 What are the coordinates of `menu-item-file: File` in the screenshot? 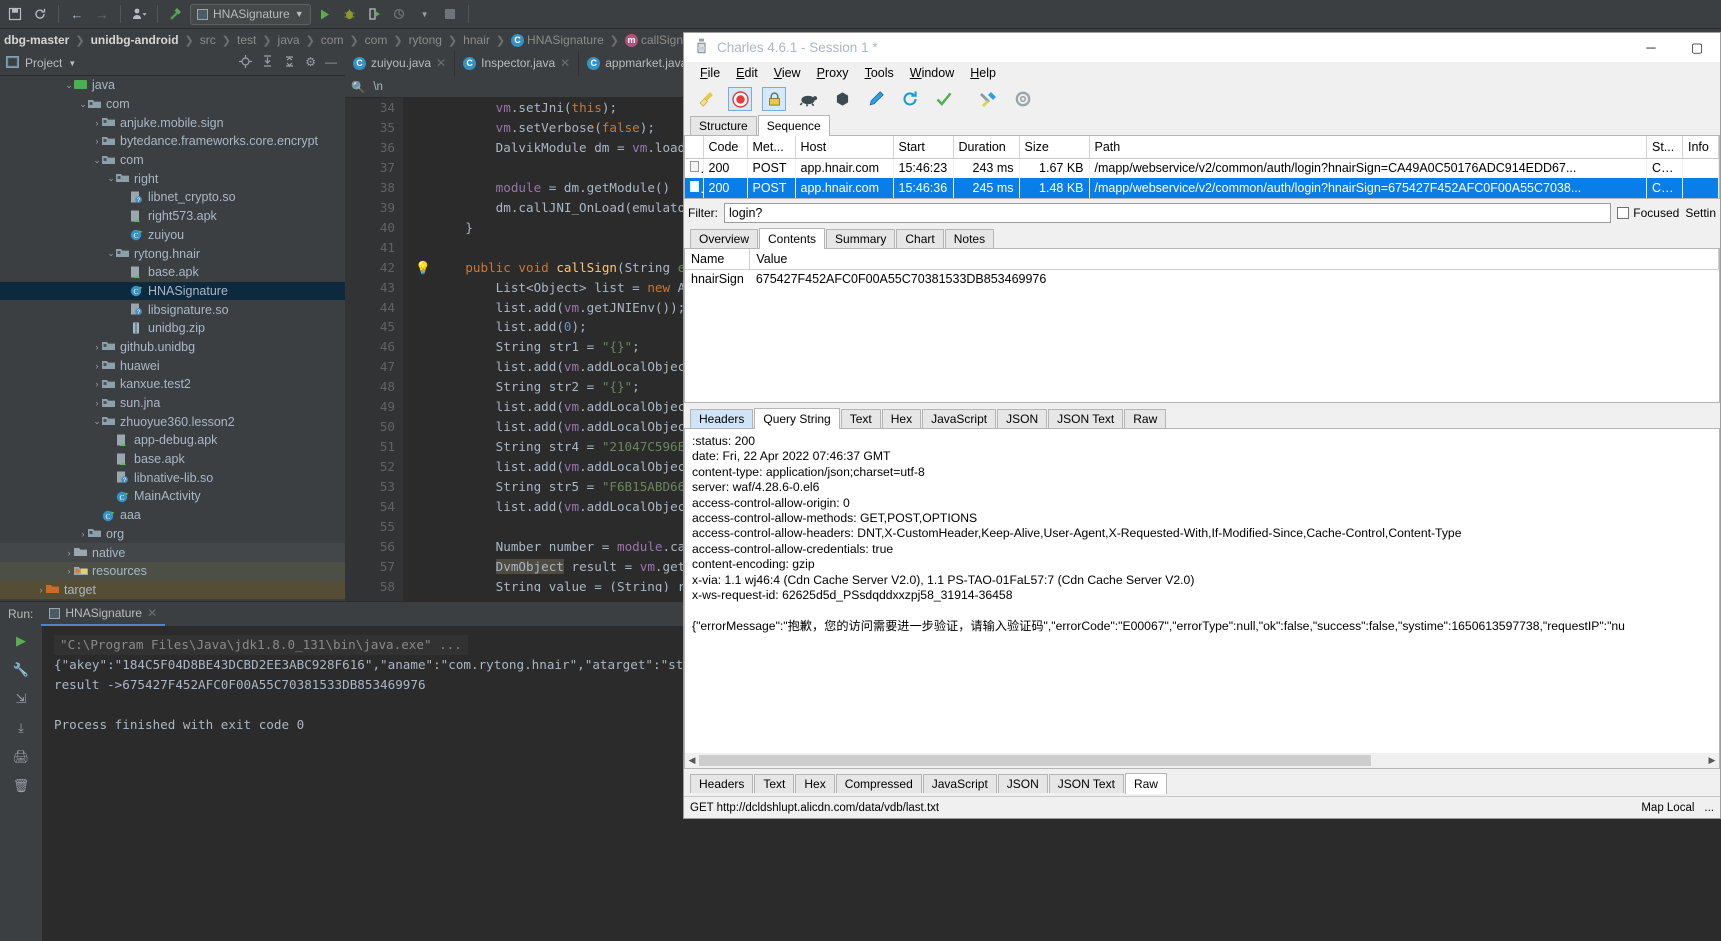 It's located at (710, 73).